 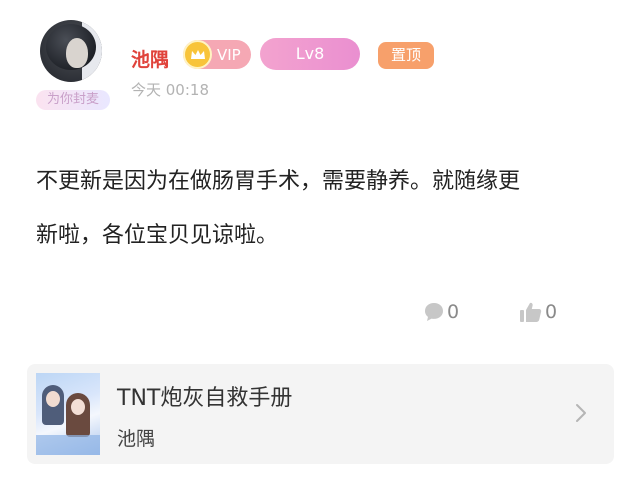 What do you see at coordinates (136, 439) in the screenshot?
I see `book-author: 池隅` at bounding box center [136, 439].